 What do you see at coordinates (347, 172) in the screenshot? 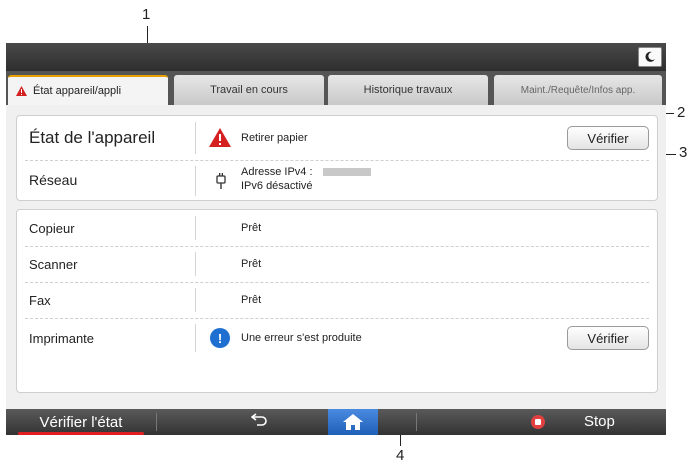
I see `ipv4-address-redacted` at bounding box center [347, 172].